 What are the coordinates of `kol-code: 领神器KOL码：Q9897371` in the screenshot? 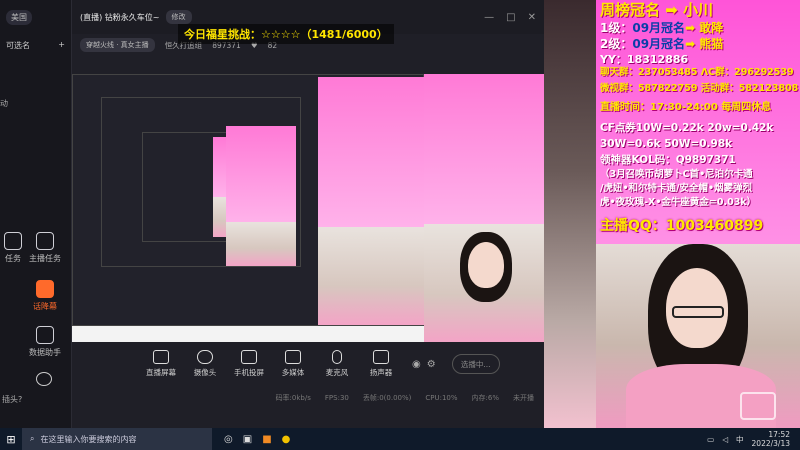 It's located at (668, 160).